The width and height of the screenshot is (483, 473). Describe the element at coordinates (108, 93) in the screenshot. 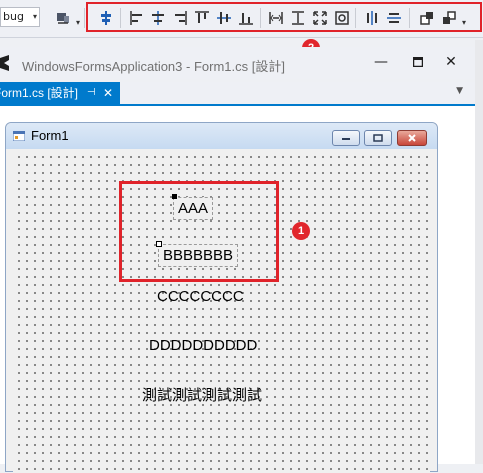

I see `tab-close-icon: ✕` at that location.